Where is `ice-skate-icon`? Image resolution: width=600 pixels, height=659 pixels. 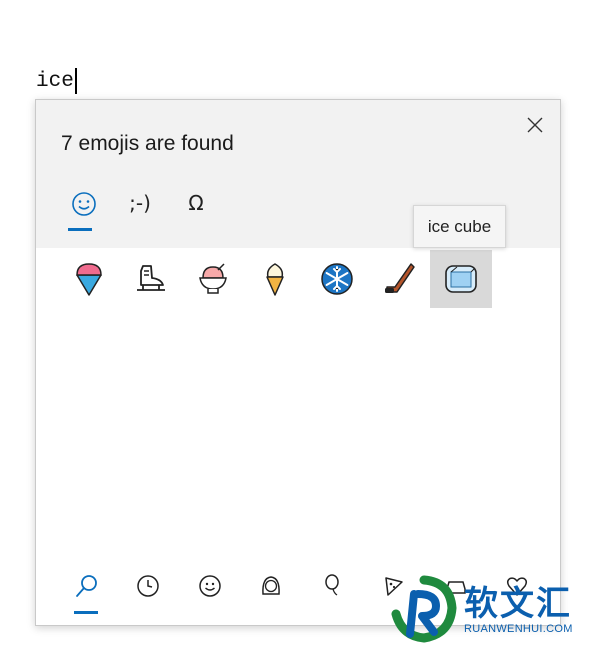 ice-skate-icon is located at coordinates (151, 278).